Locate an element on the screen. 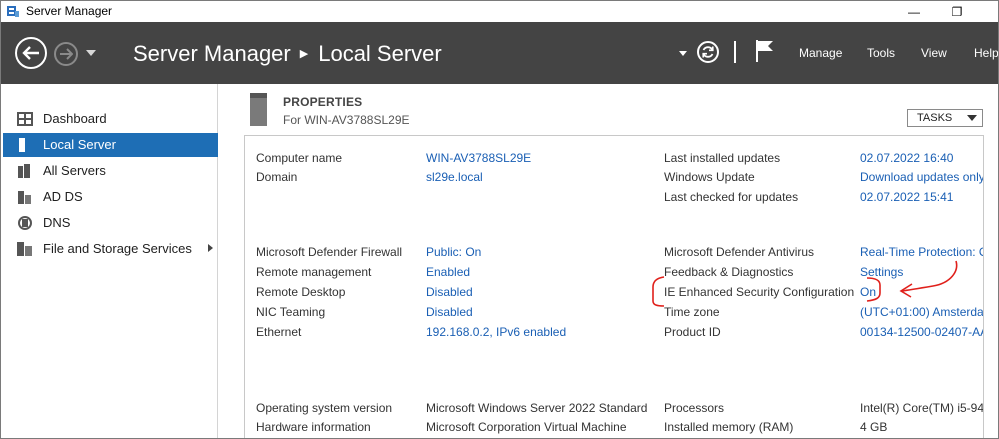 The height and width of the screenshot is (439, 999). prop-label-remote-management: Remote management is located at coordinates (314, 272).